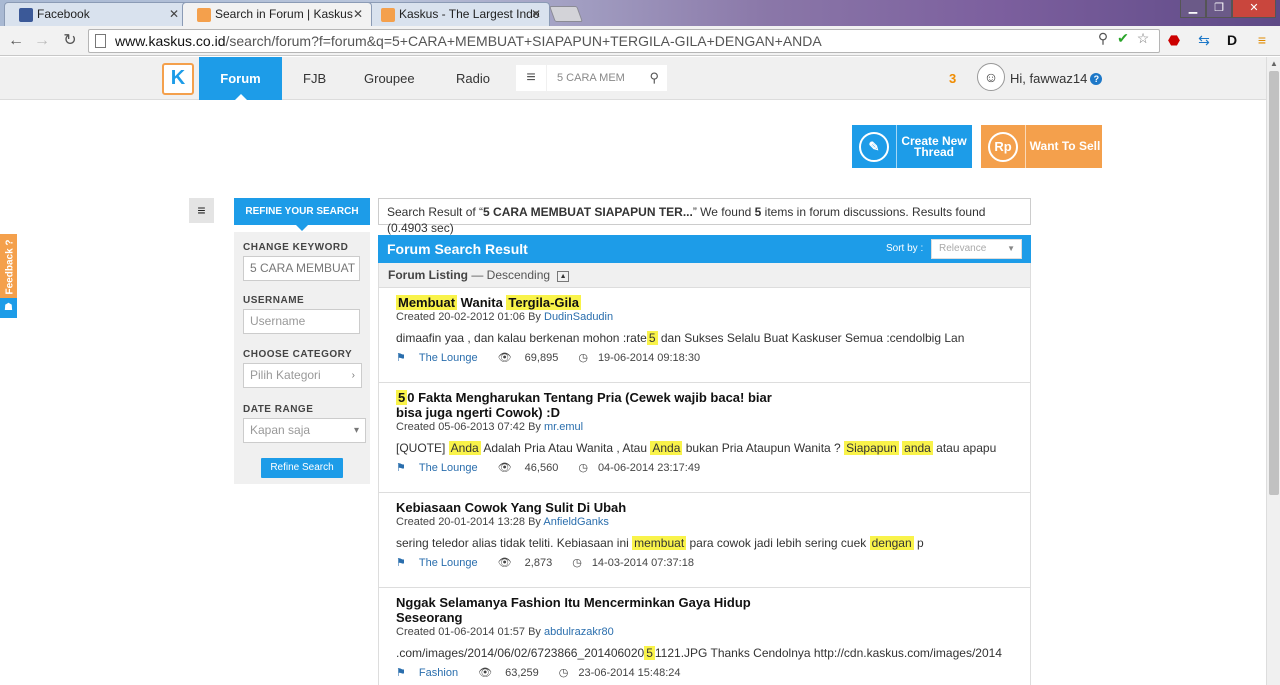 The height and width of the screenshot is (685, 1280). What do you see at coordinates (1204, 40) in the screenshot?
I see `sync-icon: ⇆` at bounding box center [1204, 40].